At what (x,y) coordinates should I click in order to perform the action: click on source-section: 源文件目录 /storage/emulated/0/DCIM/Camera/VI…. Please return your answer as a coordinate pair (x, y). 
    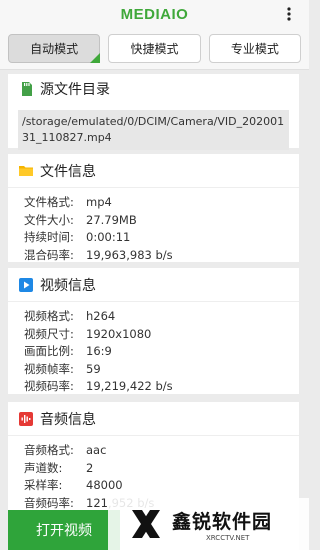
    Looking at the image, I should click on (153, 112).